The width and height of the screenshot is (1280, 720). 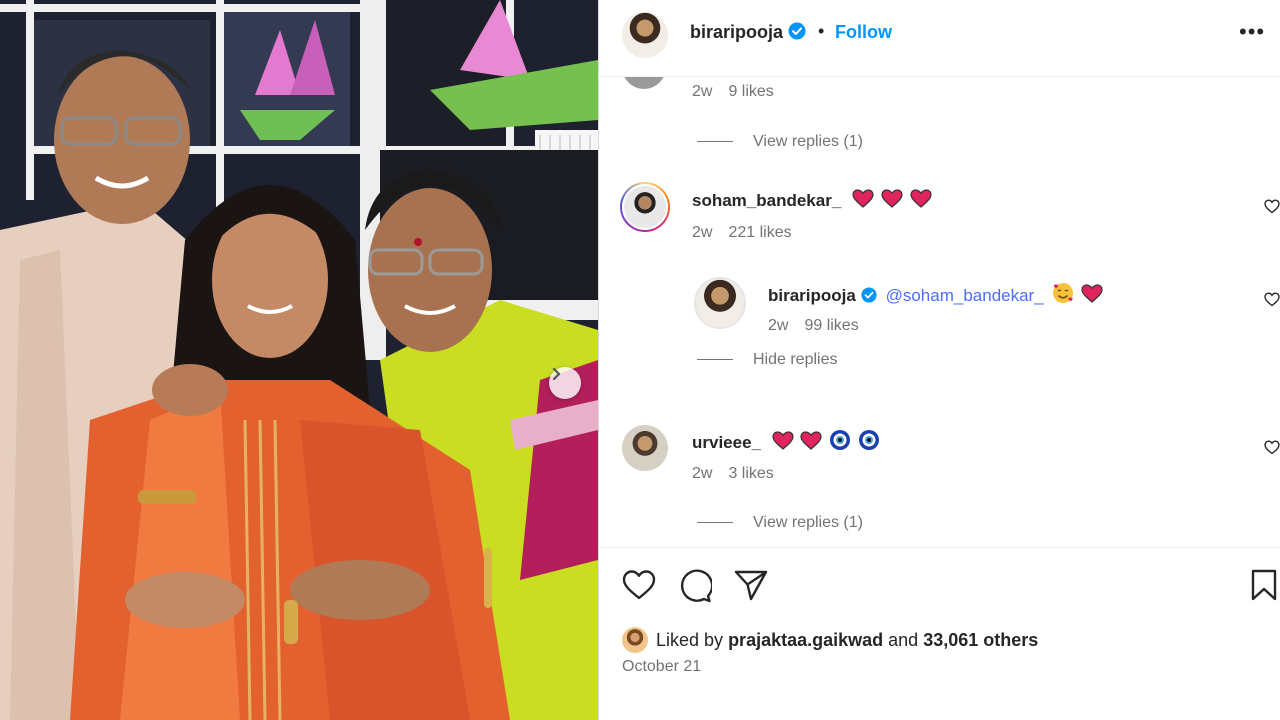 What do you see at coordinates (903, 639) in the screenshot?
I see `liked-by-and: and` at bounding box center [903, 639].